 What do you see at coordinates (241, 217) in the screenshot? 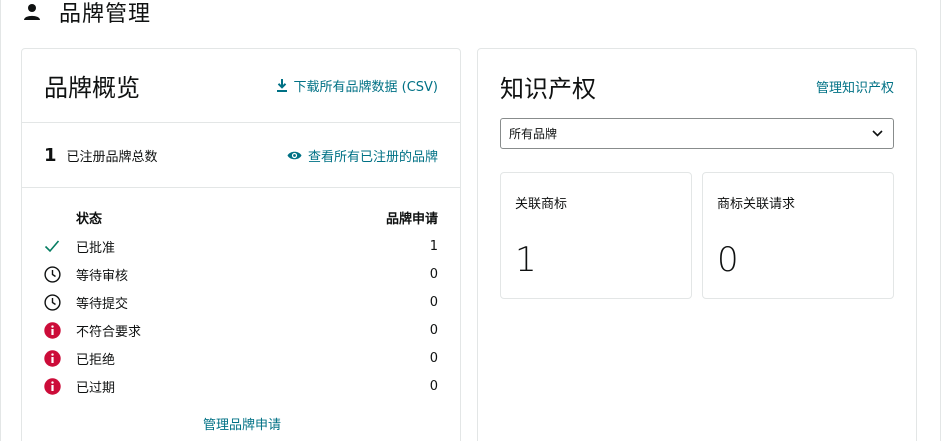
I see `status-table-header: 状态 品牌申请` at bounding box center [241, 217].